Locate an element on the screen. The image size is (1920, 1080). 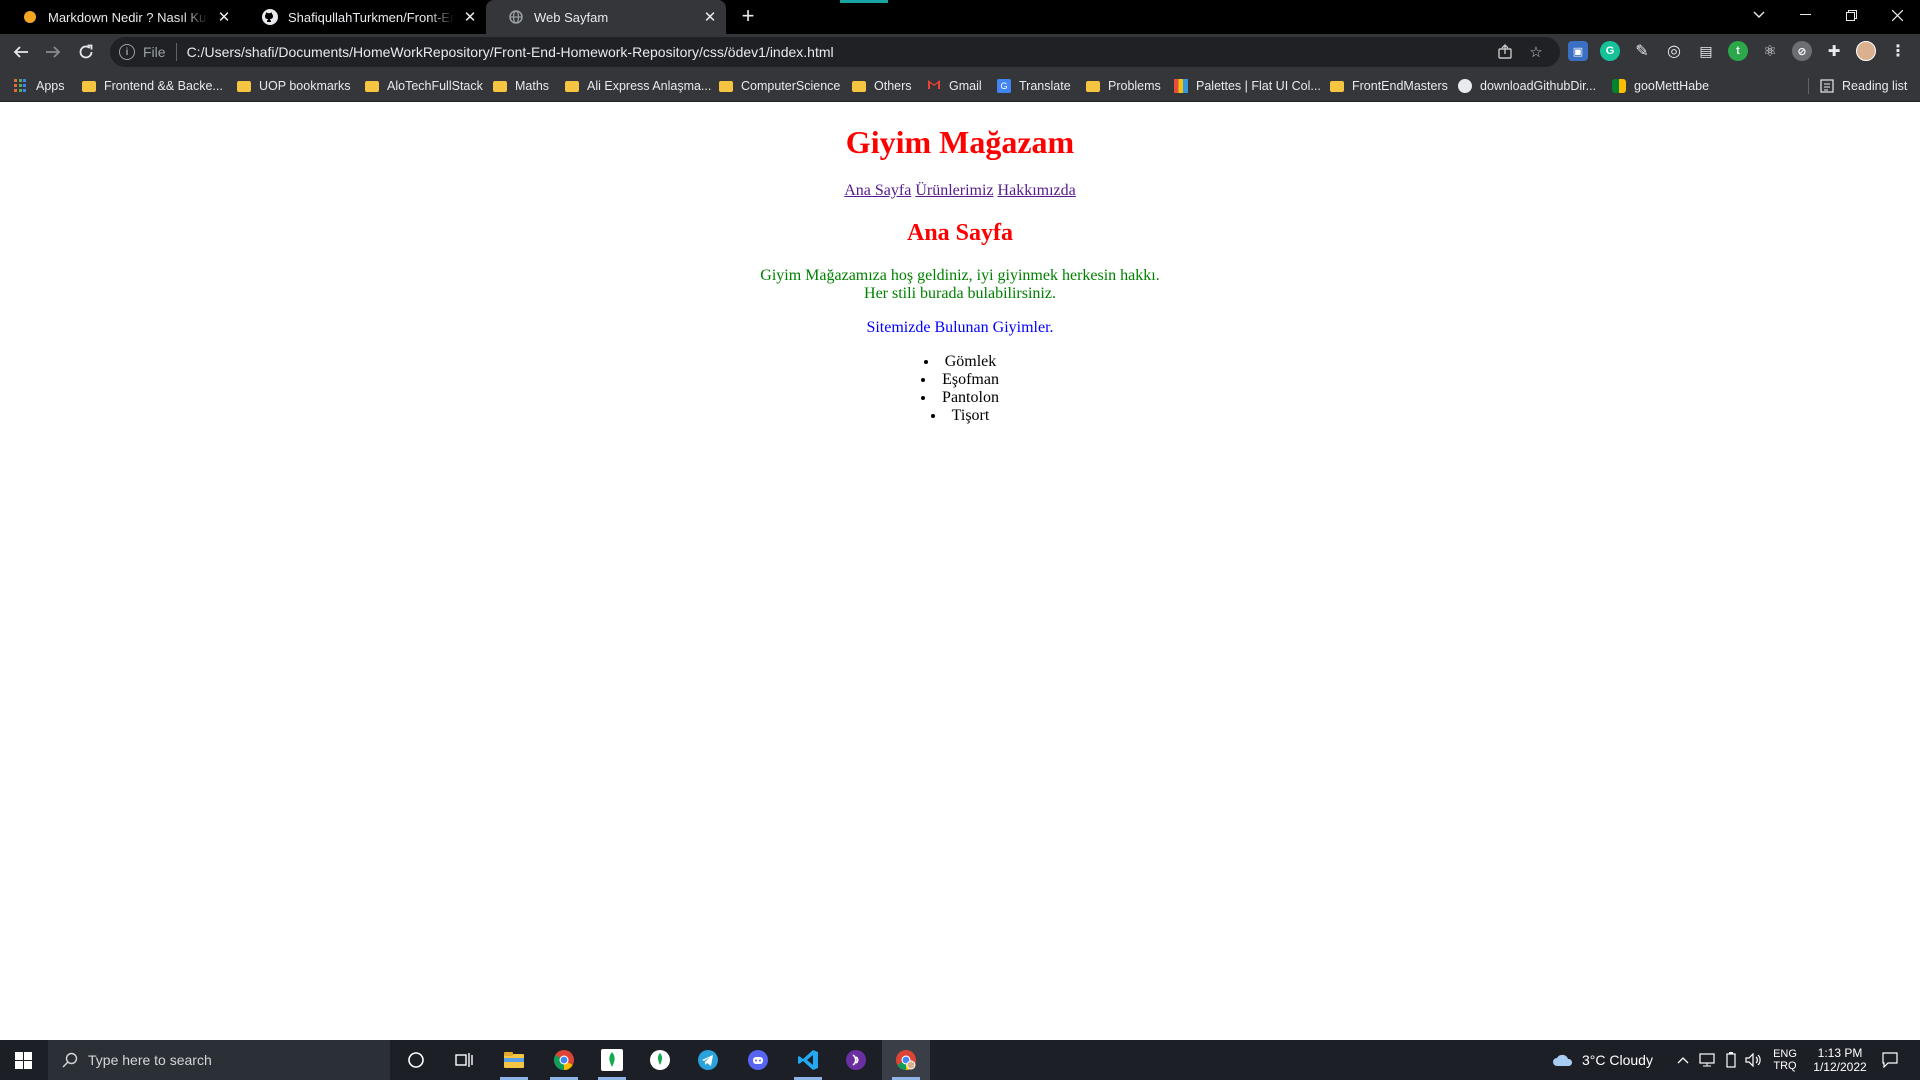
bookmark-star-icon: ☆ is located at coordinates (1536, 52).